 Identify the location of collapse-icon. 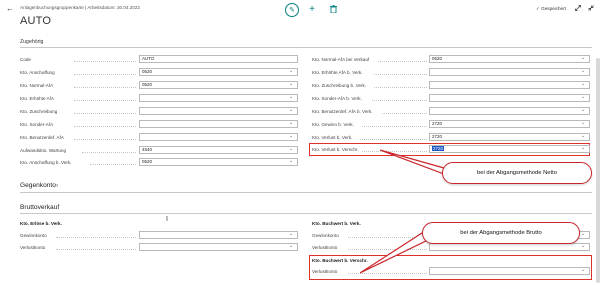
(591, 8).